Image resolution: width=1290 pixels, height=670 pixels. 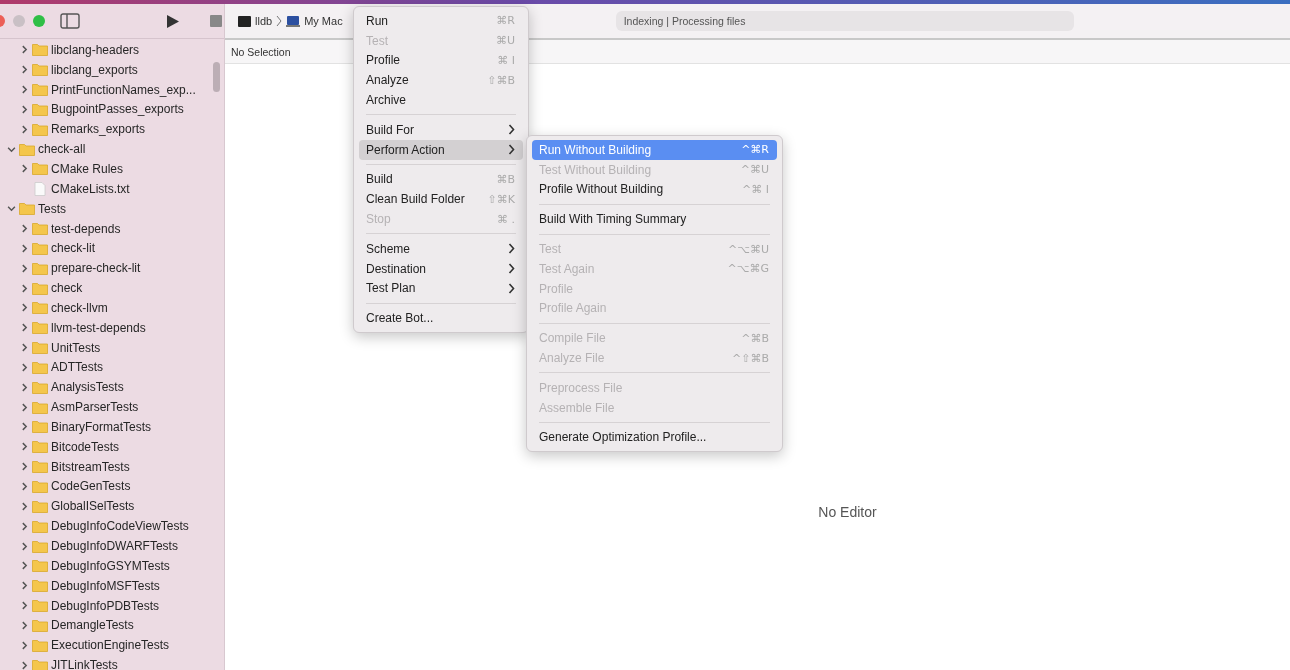 What do you see at coordinates (52, 208) in the screenshot?
I see `file-tree-item: Tests` at bounding box center [52, 208].